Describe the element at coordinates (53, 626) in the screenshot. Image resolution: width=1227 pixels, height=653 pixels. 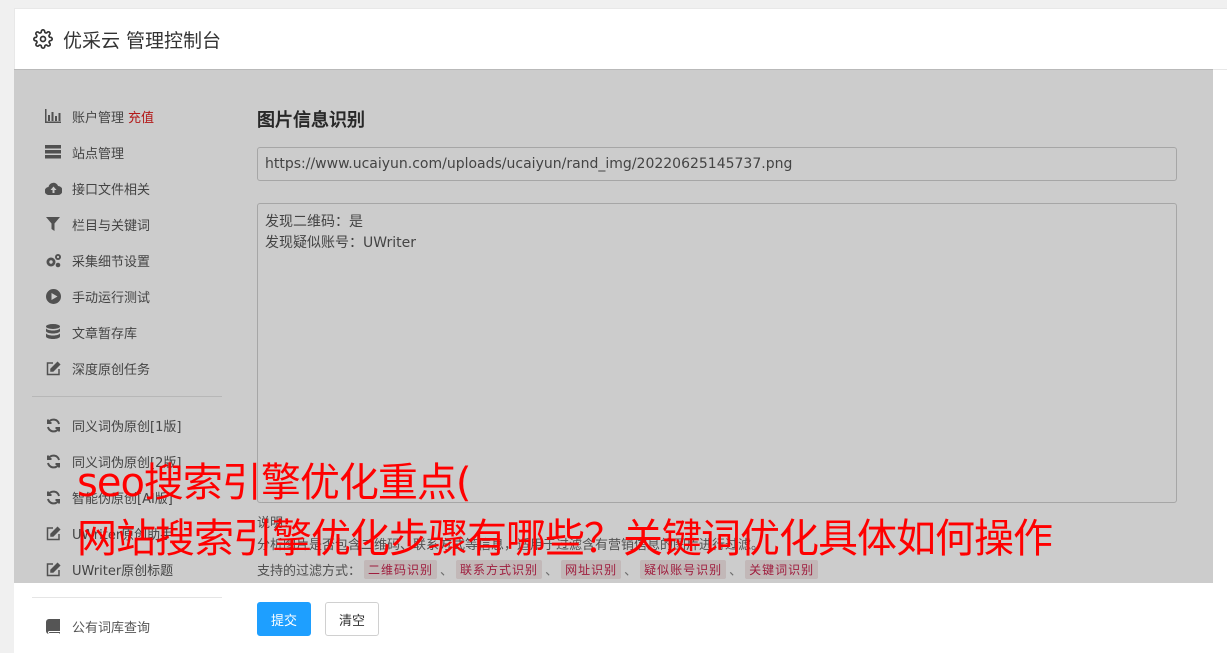
I see `book-icon` at that location.